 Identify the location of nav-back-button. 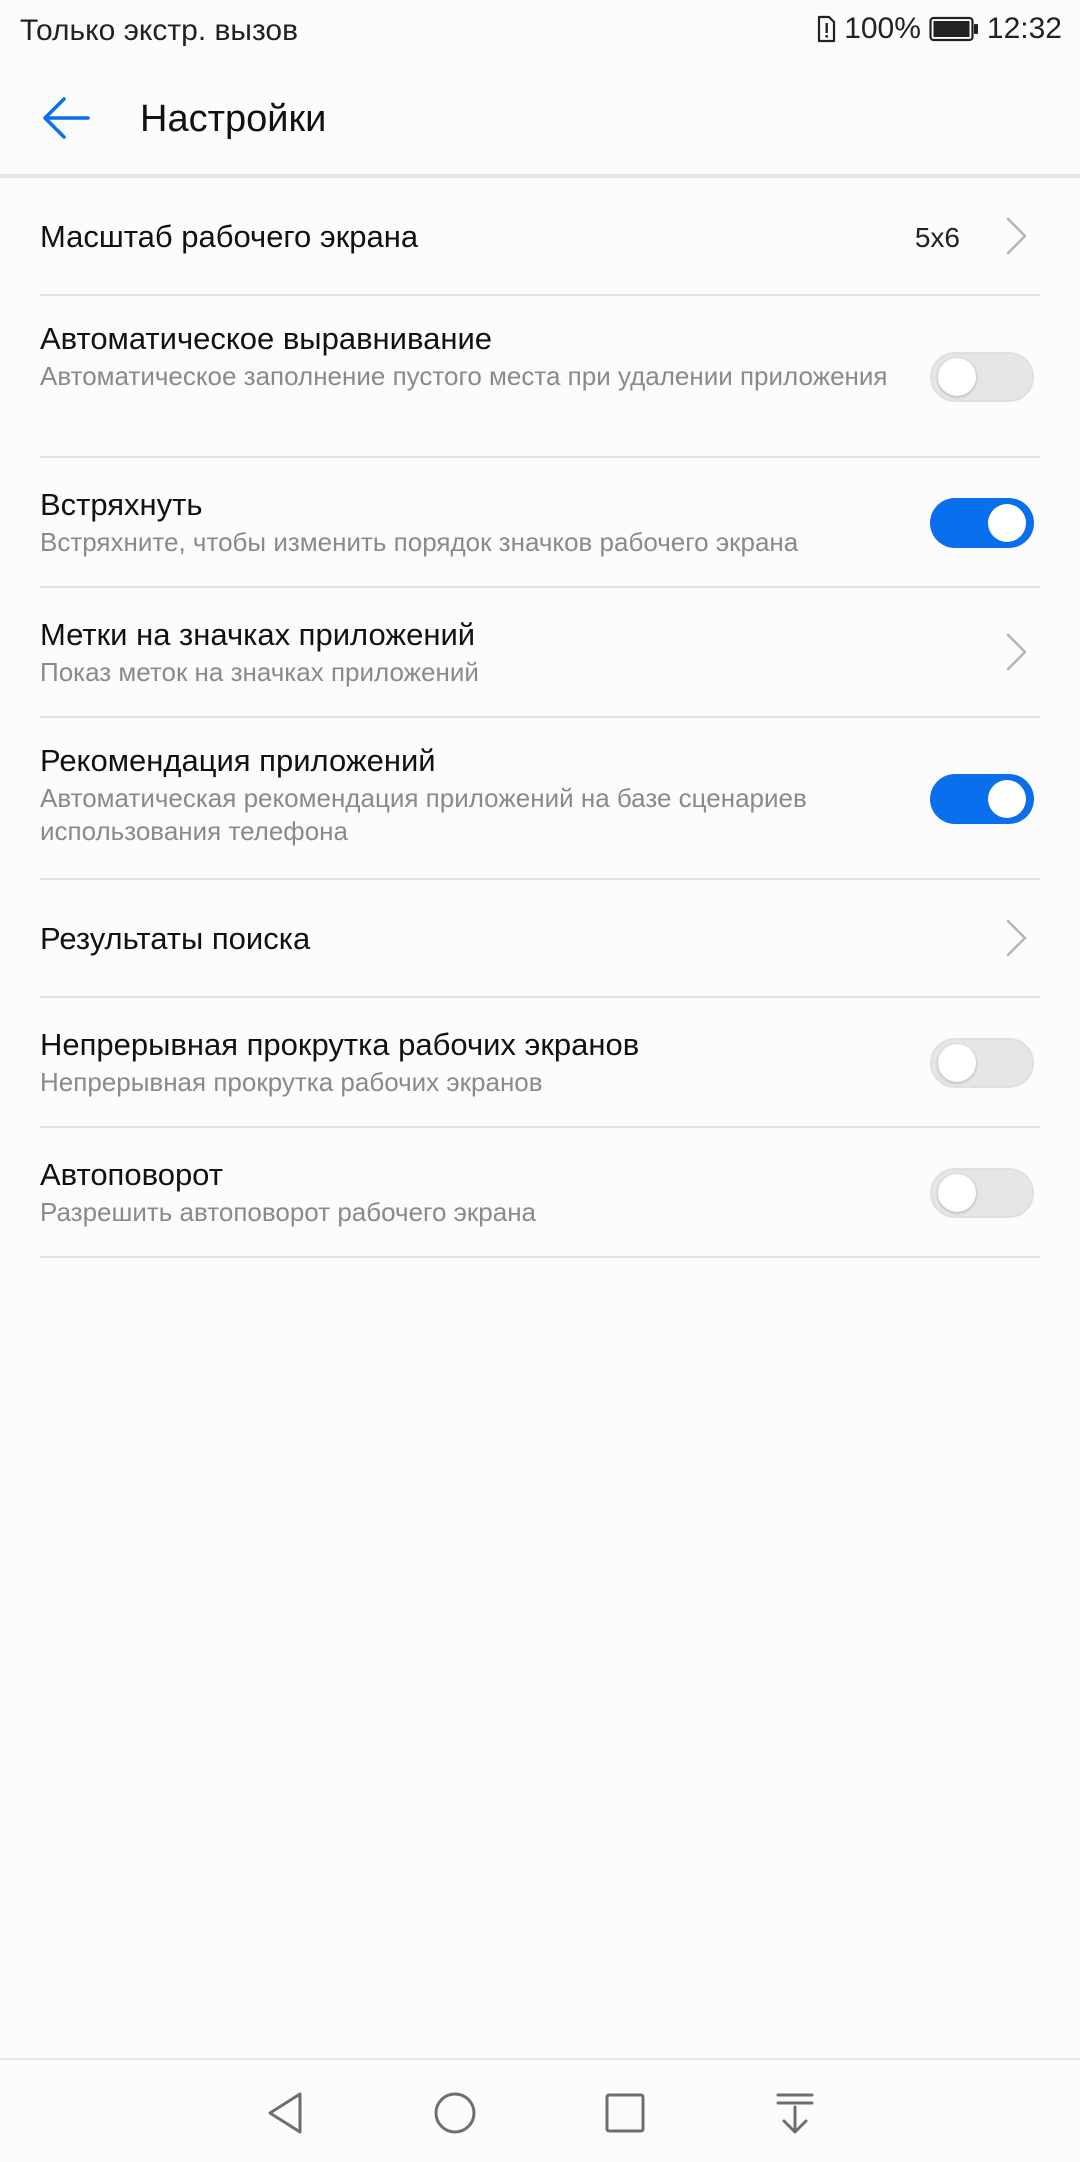
(285, 2113).